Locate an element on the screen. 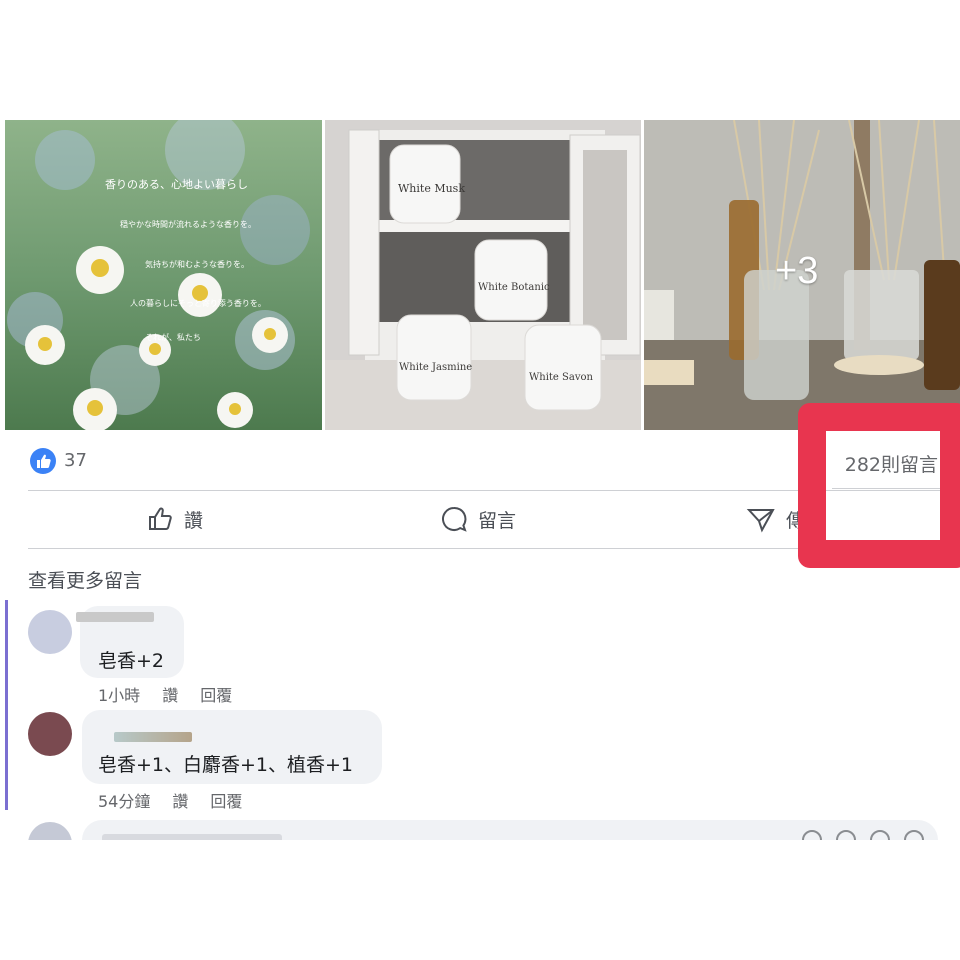 Image resolution: width=960 pixels, height=960 pixels. camera-icon is located at coordinates (846, 835).